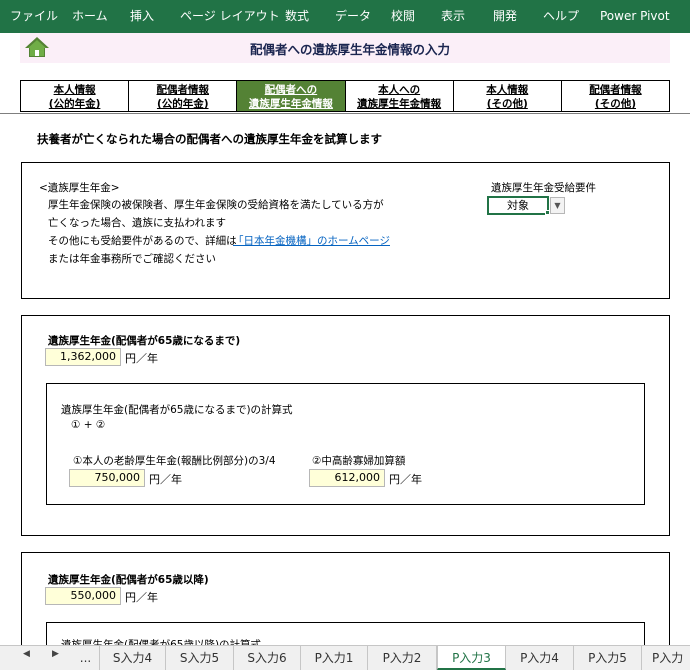  I want to click on item2-value-cell: 612,000, so click(347, 478).